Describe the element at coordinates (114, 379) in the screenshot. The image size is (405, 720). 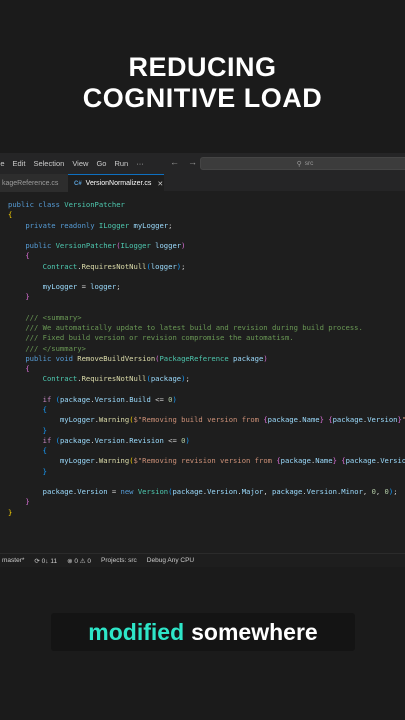
I see `code-token: RequiresNotNull` at that location.